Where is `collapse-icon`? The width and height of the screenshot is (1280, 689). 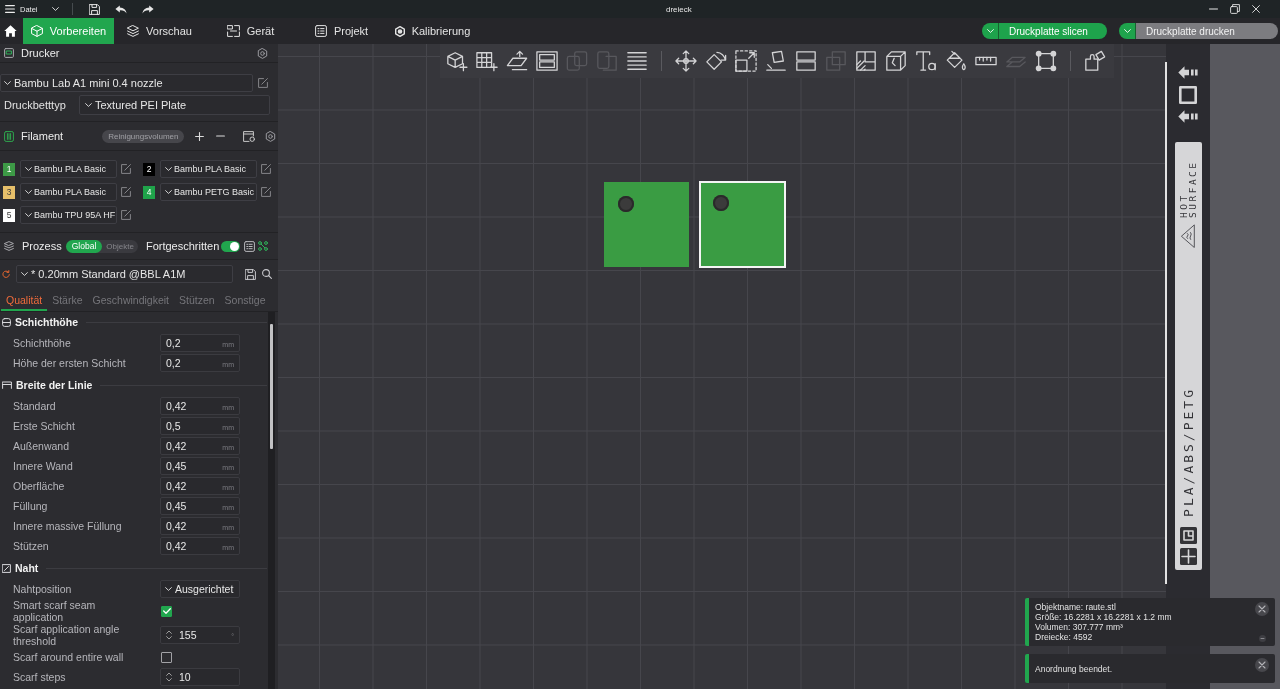 collapse-icon is located at coordinates (1262, 638).